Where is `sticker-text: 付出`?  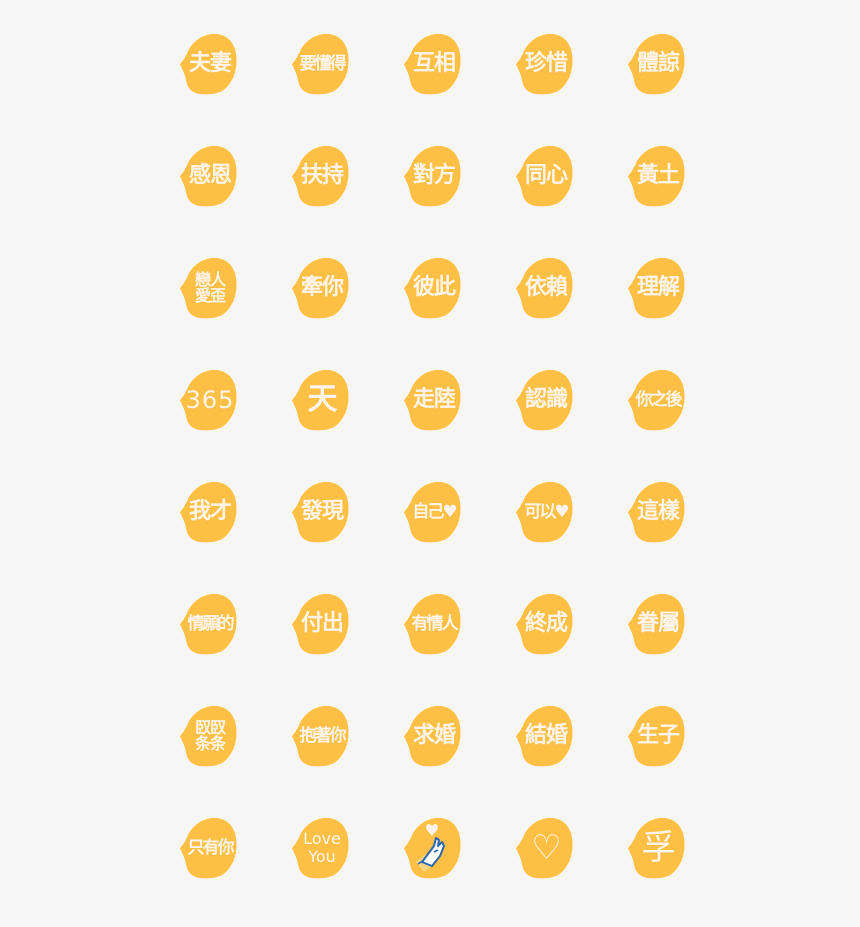 sticker-text: 付出 is located at coordinates (322, 623).